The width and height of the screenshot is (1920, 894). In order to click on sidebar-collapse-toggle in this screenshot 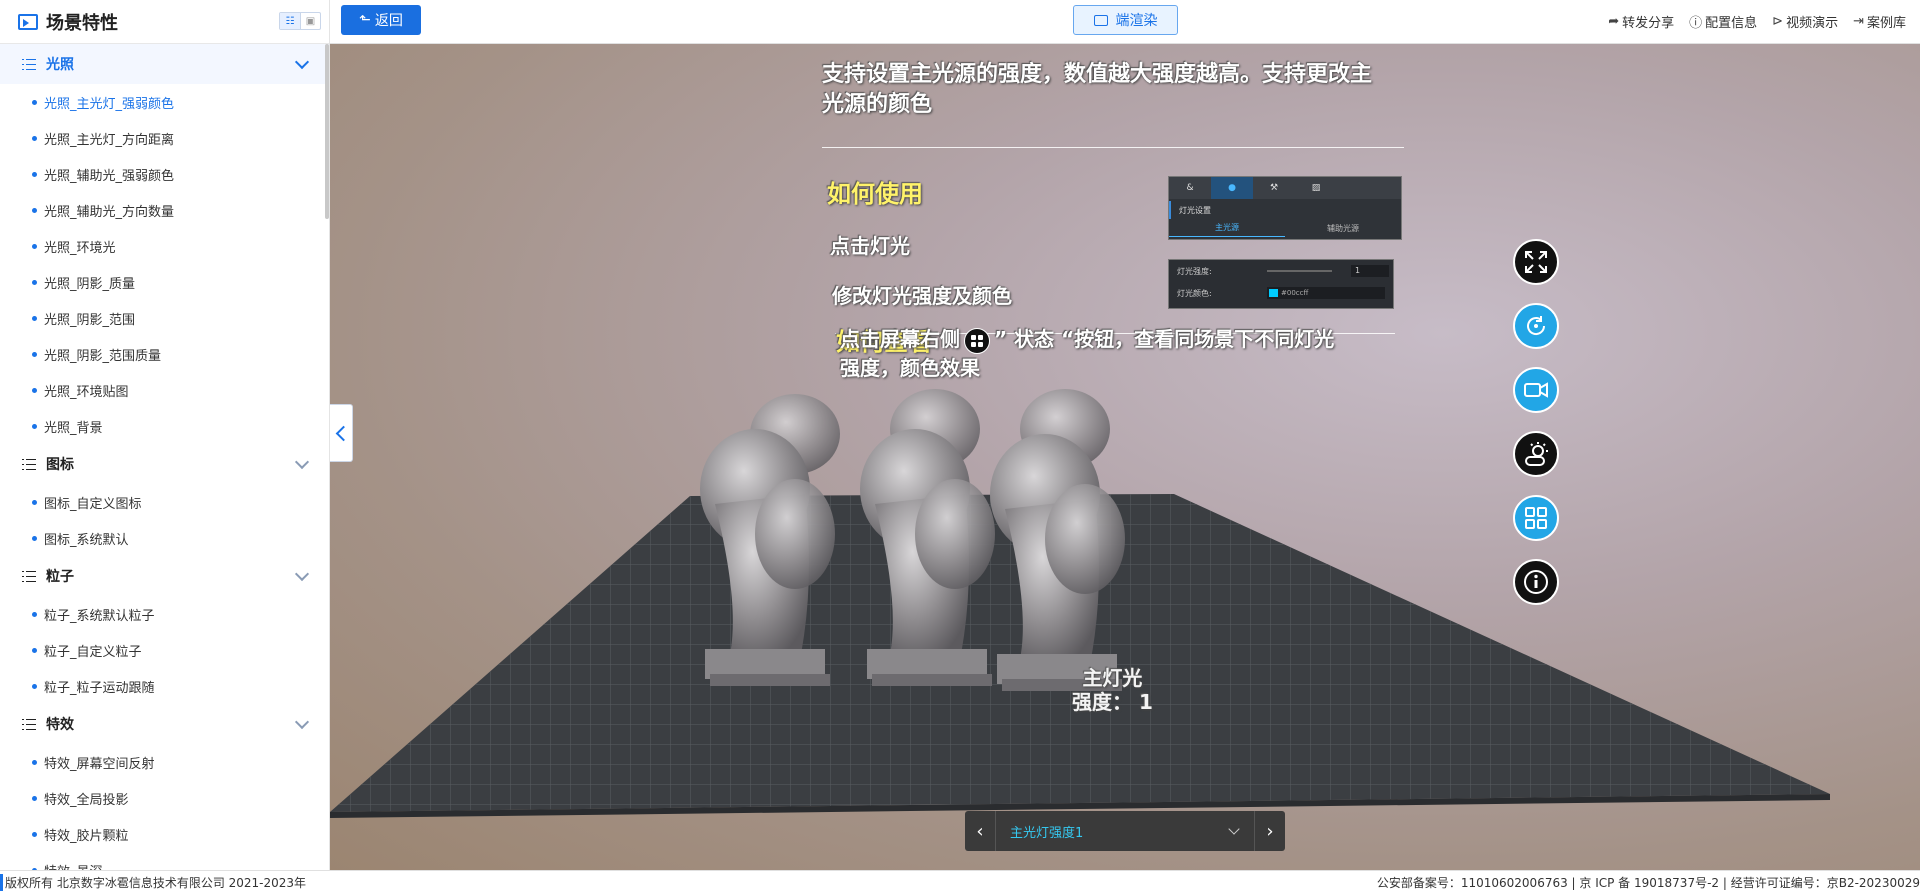, I will do `click(341, 433)`.